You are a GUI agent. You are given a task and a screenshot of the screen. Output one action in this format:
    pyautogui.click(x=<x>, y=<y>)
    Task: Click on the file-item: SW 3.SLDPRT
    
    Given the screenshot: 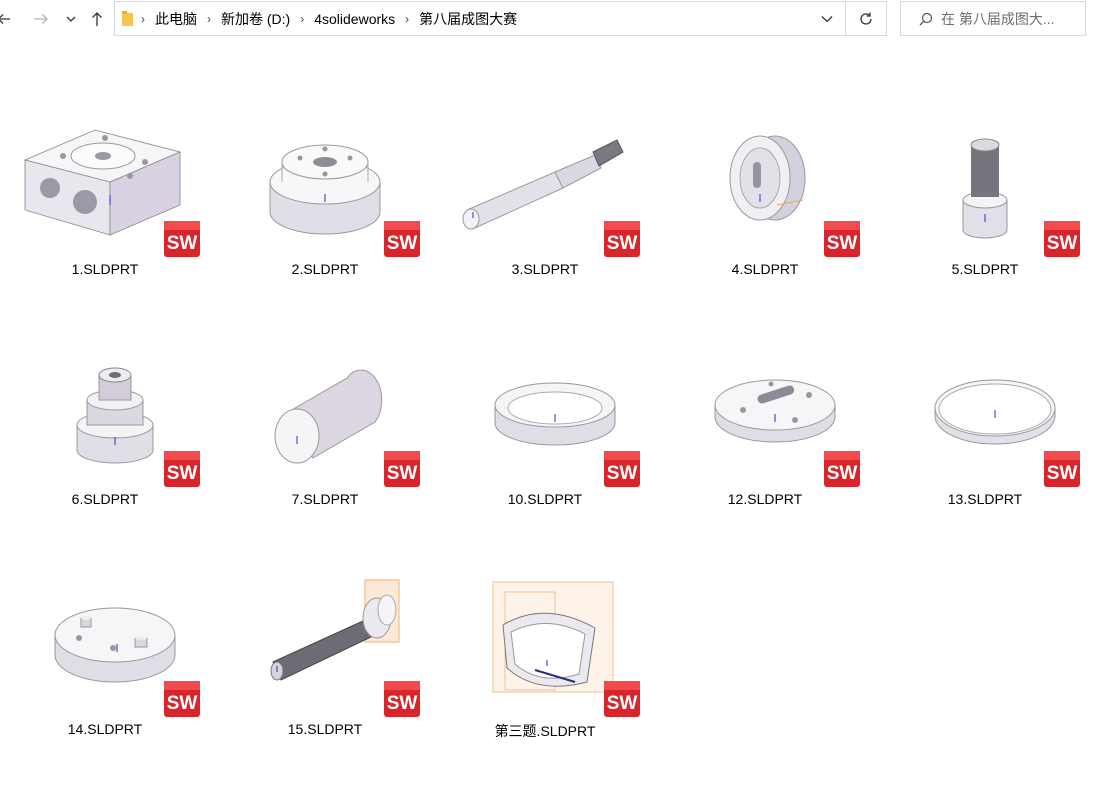 What is the action you would take?
    pyautogui.click(x=545, y=220)
    